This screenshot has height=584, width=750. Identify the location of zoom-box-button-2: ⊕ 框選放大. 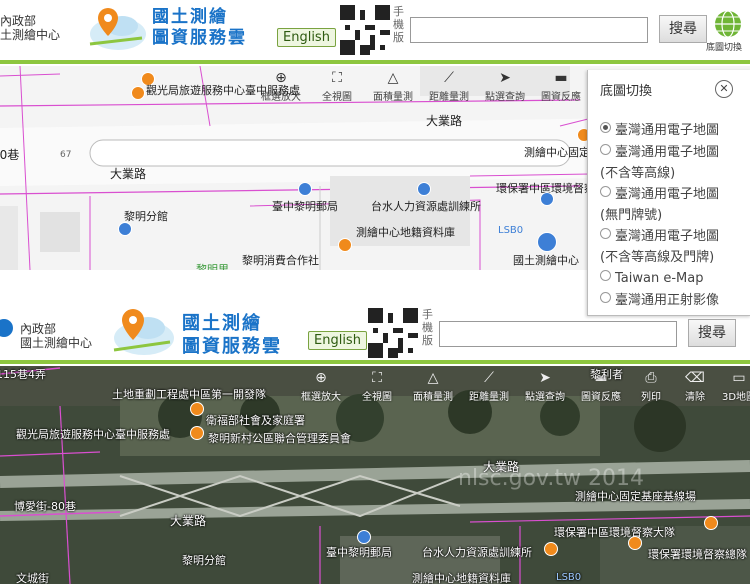
(321, 386).